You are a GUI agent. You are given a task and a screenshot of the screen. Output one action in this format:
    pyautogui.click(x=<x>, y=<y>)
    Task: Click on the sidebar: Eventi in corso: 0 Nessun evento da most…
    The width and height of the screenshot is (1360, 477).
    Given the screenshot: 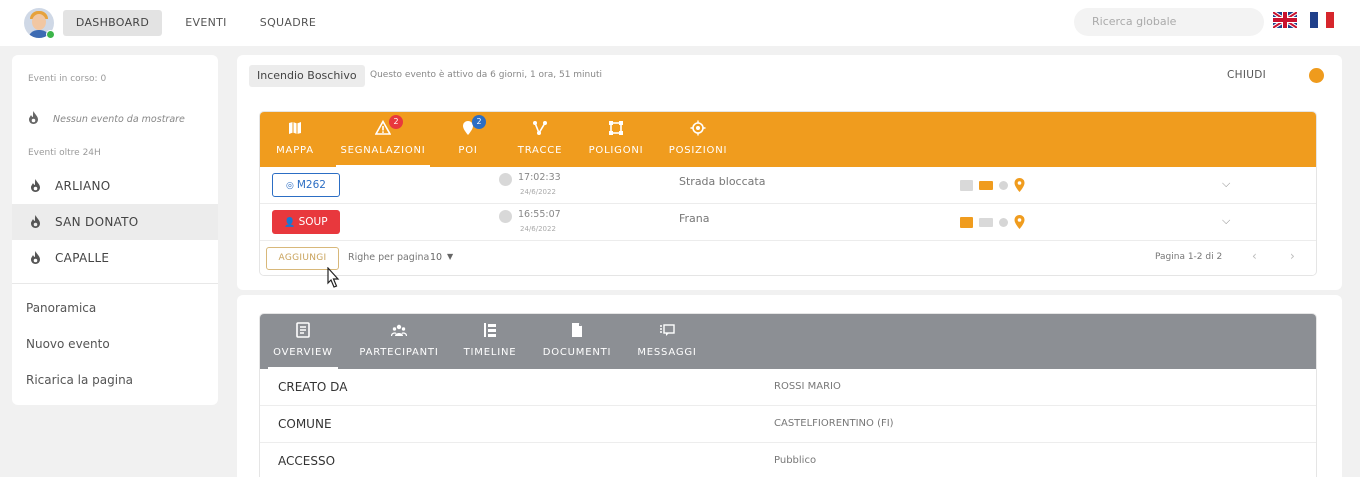 What is the action you would take?
    pyautogui.click(x=115, y=230)
    